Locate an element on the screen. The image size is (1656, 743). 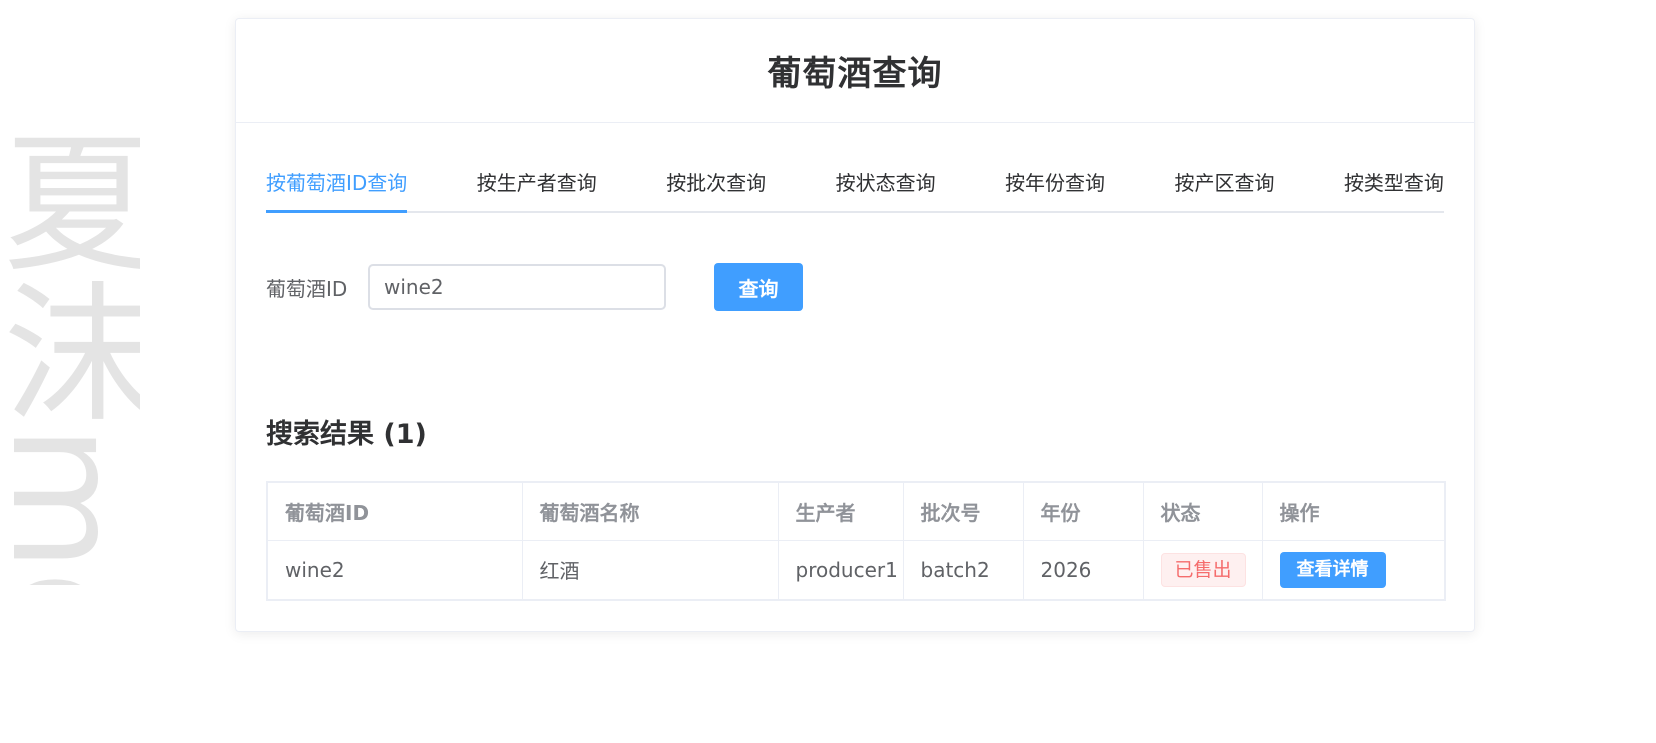
cell-actions: 查看详情 is located at coordinates (1353, 570).